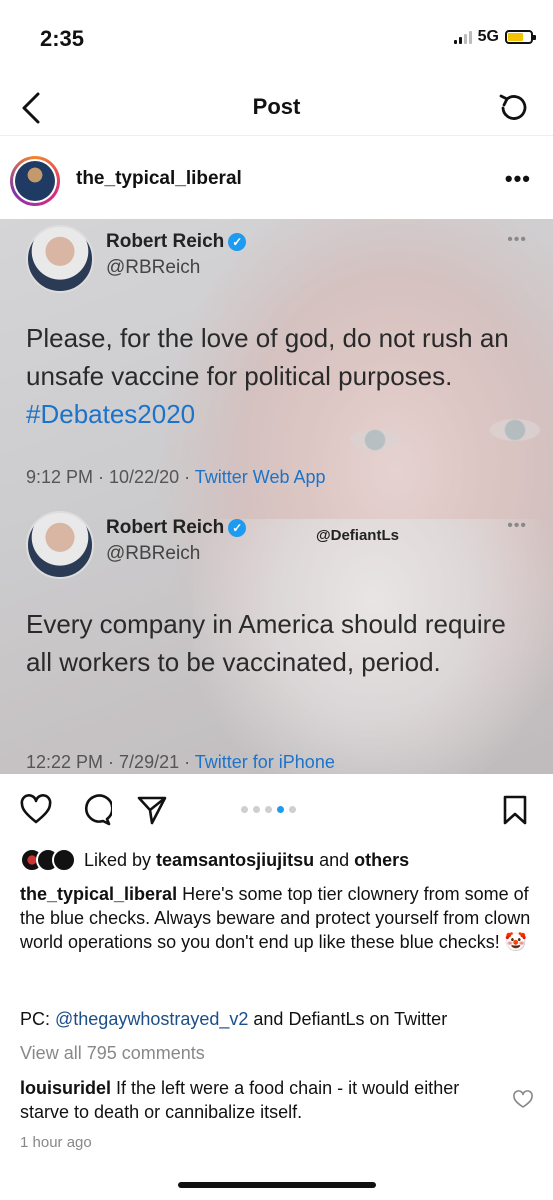 This screenshot has height=1200, width=553. I want to click on status-indicators: 5G, so click(494, 37).